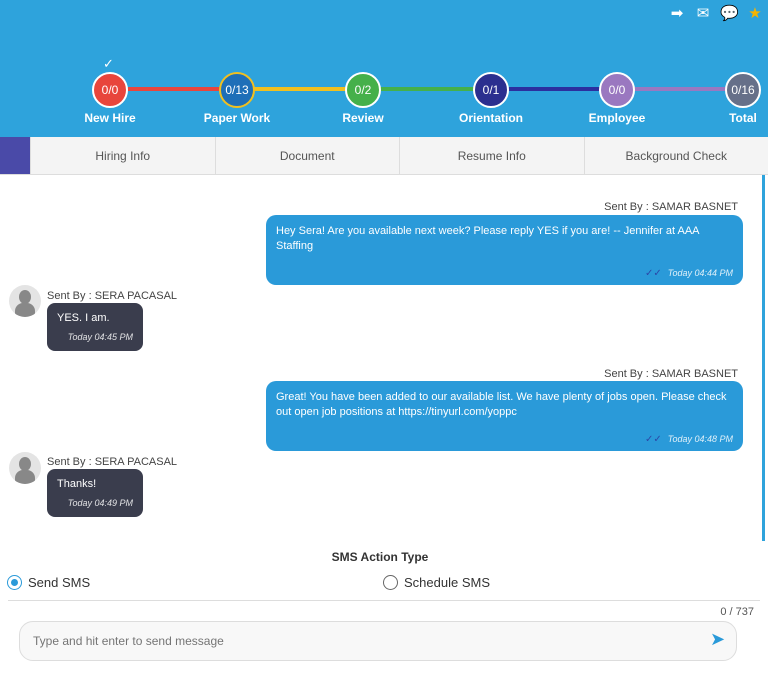 The width and height of the screenshot is (768, 684). I want to click on message-time: Today 04:45 PM, so click(100, 337).